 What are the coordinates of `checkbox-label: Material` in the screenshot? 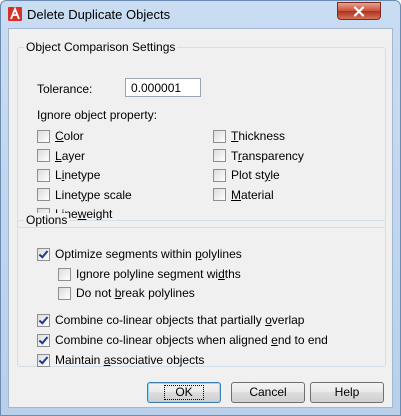 It's located at (252, 194).